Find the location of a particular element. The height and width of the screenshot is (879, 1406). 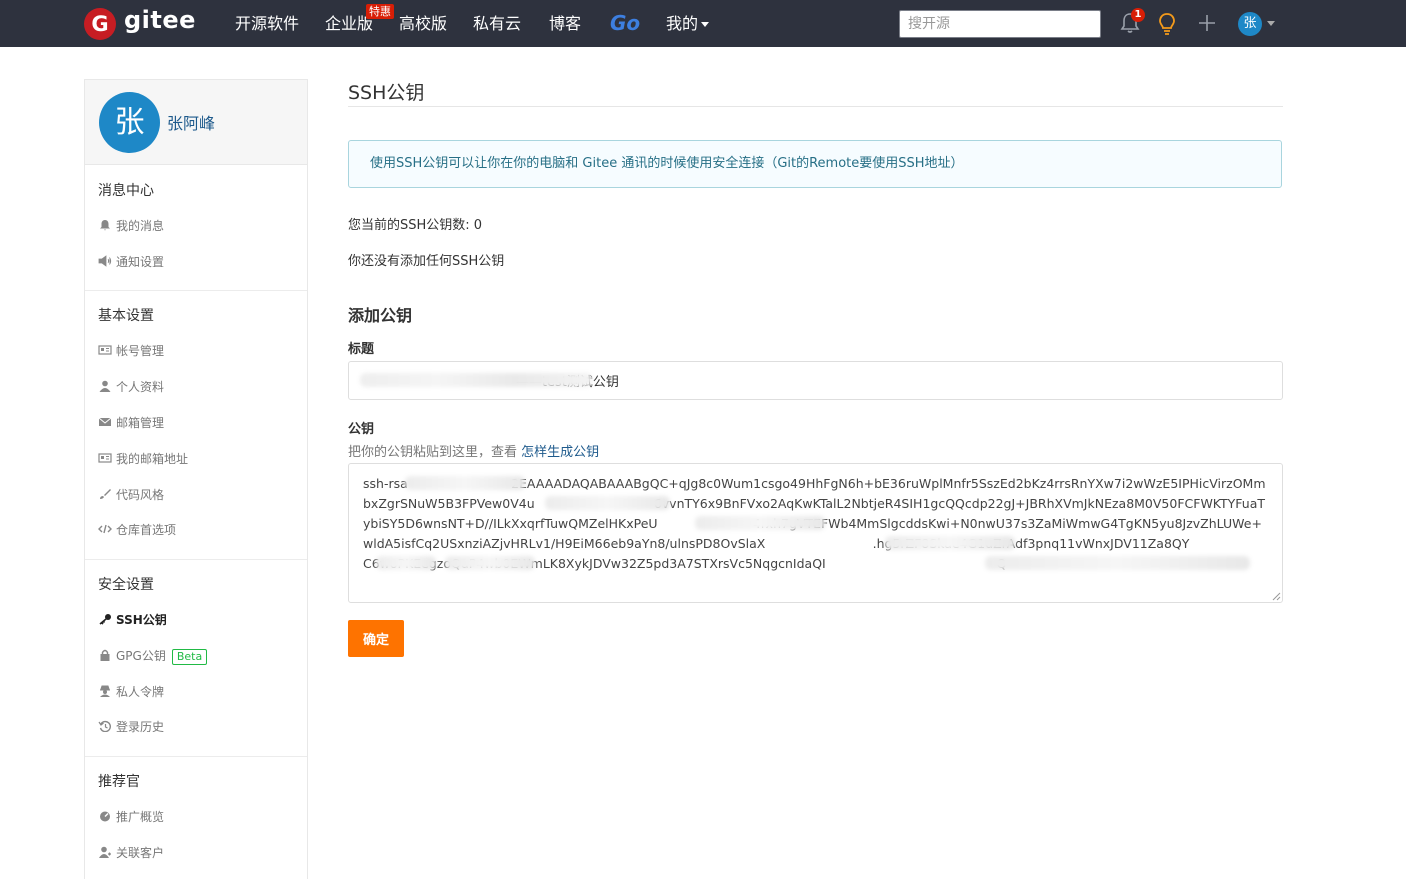

brush-icon is located at coordinates (105, 494).